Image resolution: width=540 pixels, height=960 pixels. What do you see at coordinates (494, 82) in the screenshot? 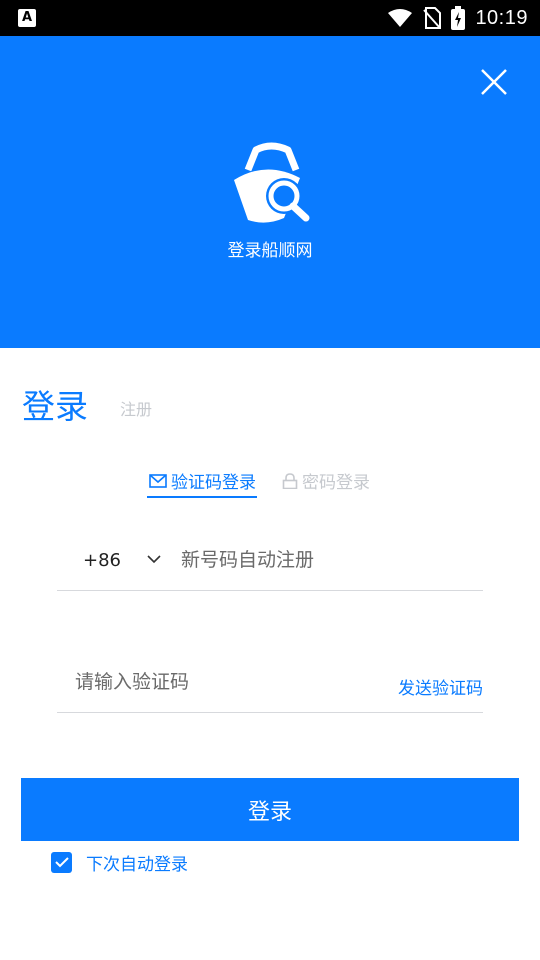
I see `close-icon` at bounding box center [494, 82].